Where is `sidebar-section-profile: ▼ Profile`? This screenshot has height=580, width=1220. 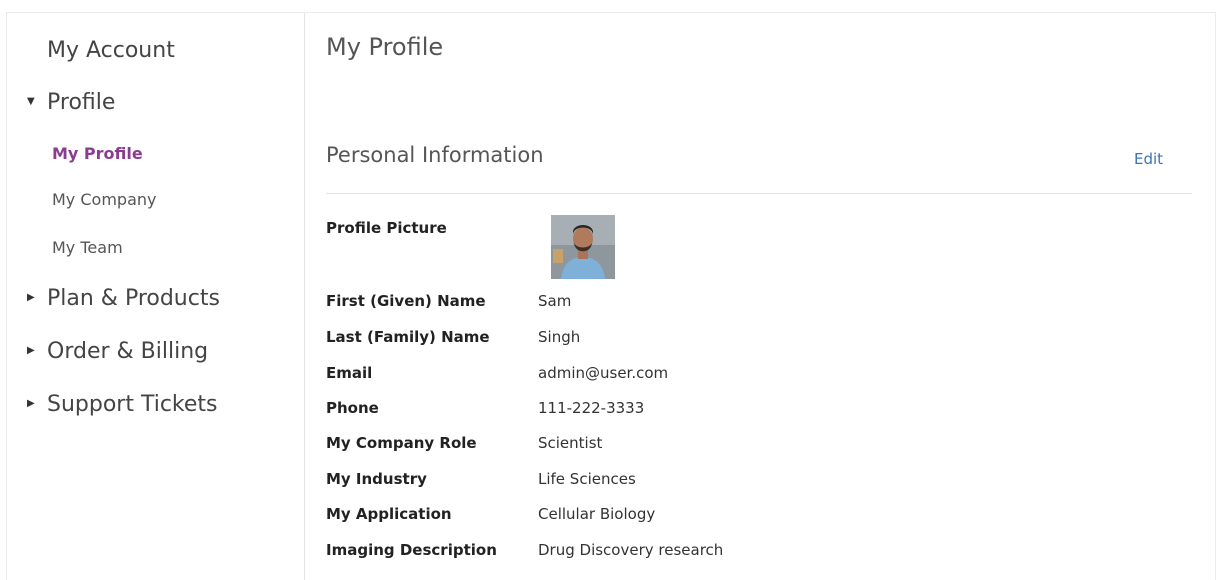 sidebar-section-profile: ▼ Profile is located at coordinates (71, 102).